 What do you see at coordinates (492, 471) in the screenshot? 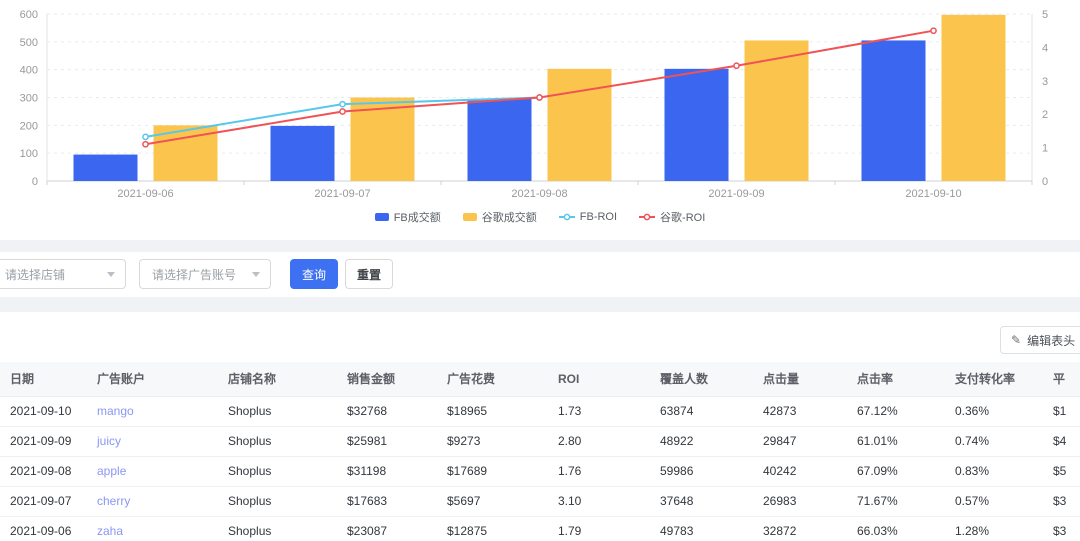
I see `table-cell: $17689` at bounding box center [492, 471].